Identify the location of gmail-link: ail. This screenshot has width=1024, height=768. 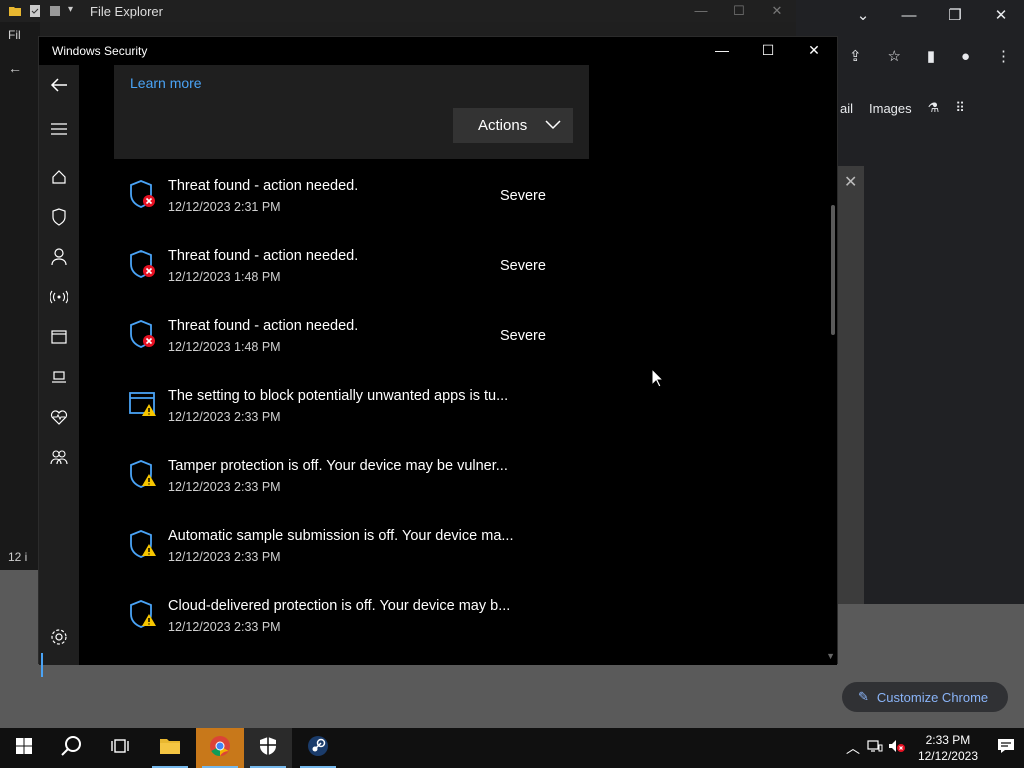
(846, 108).